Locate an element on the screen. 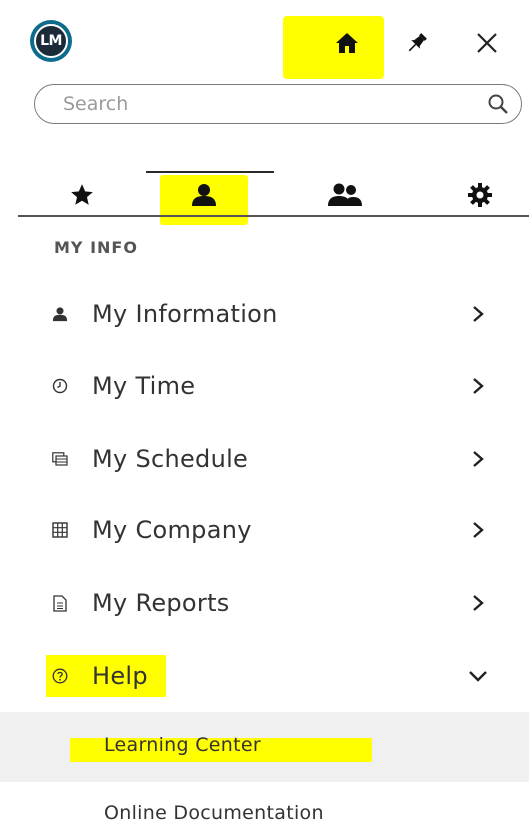  star-icon is located at coordinates (82, 194).